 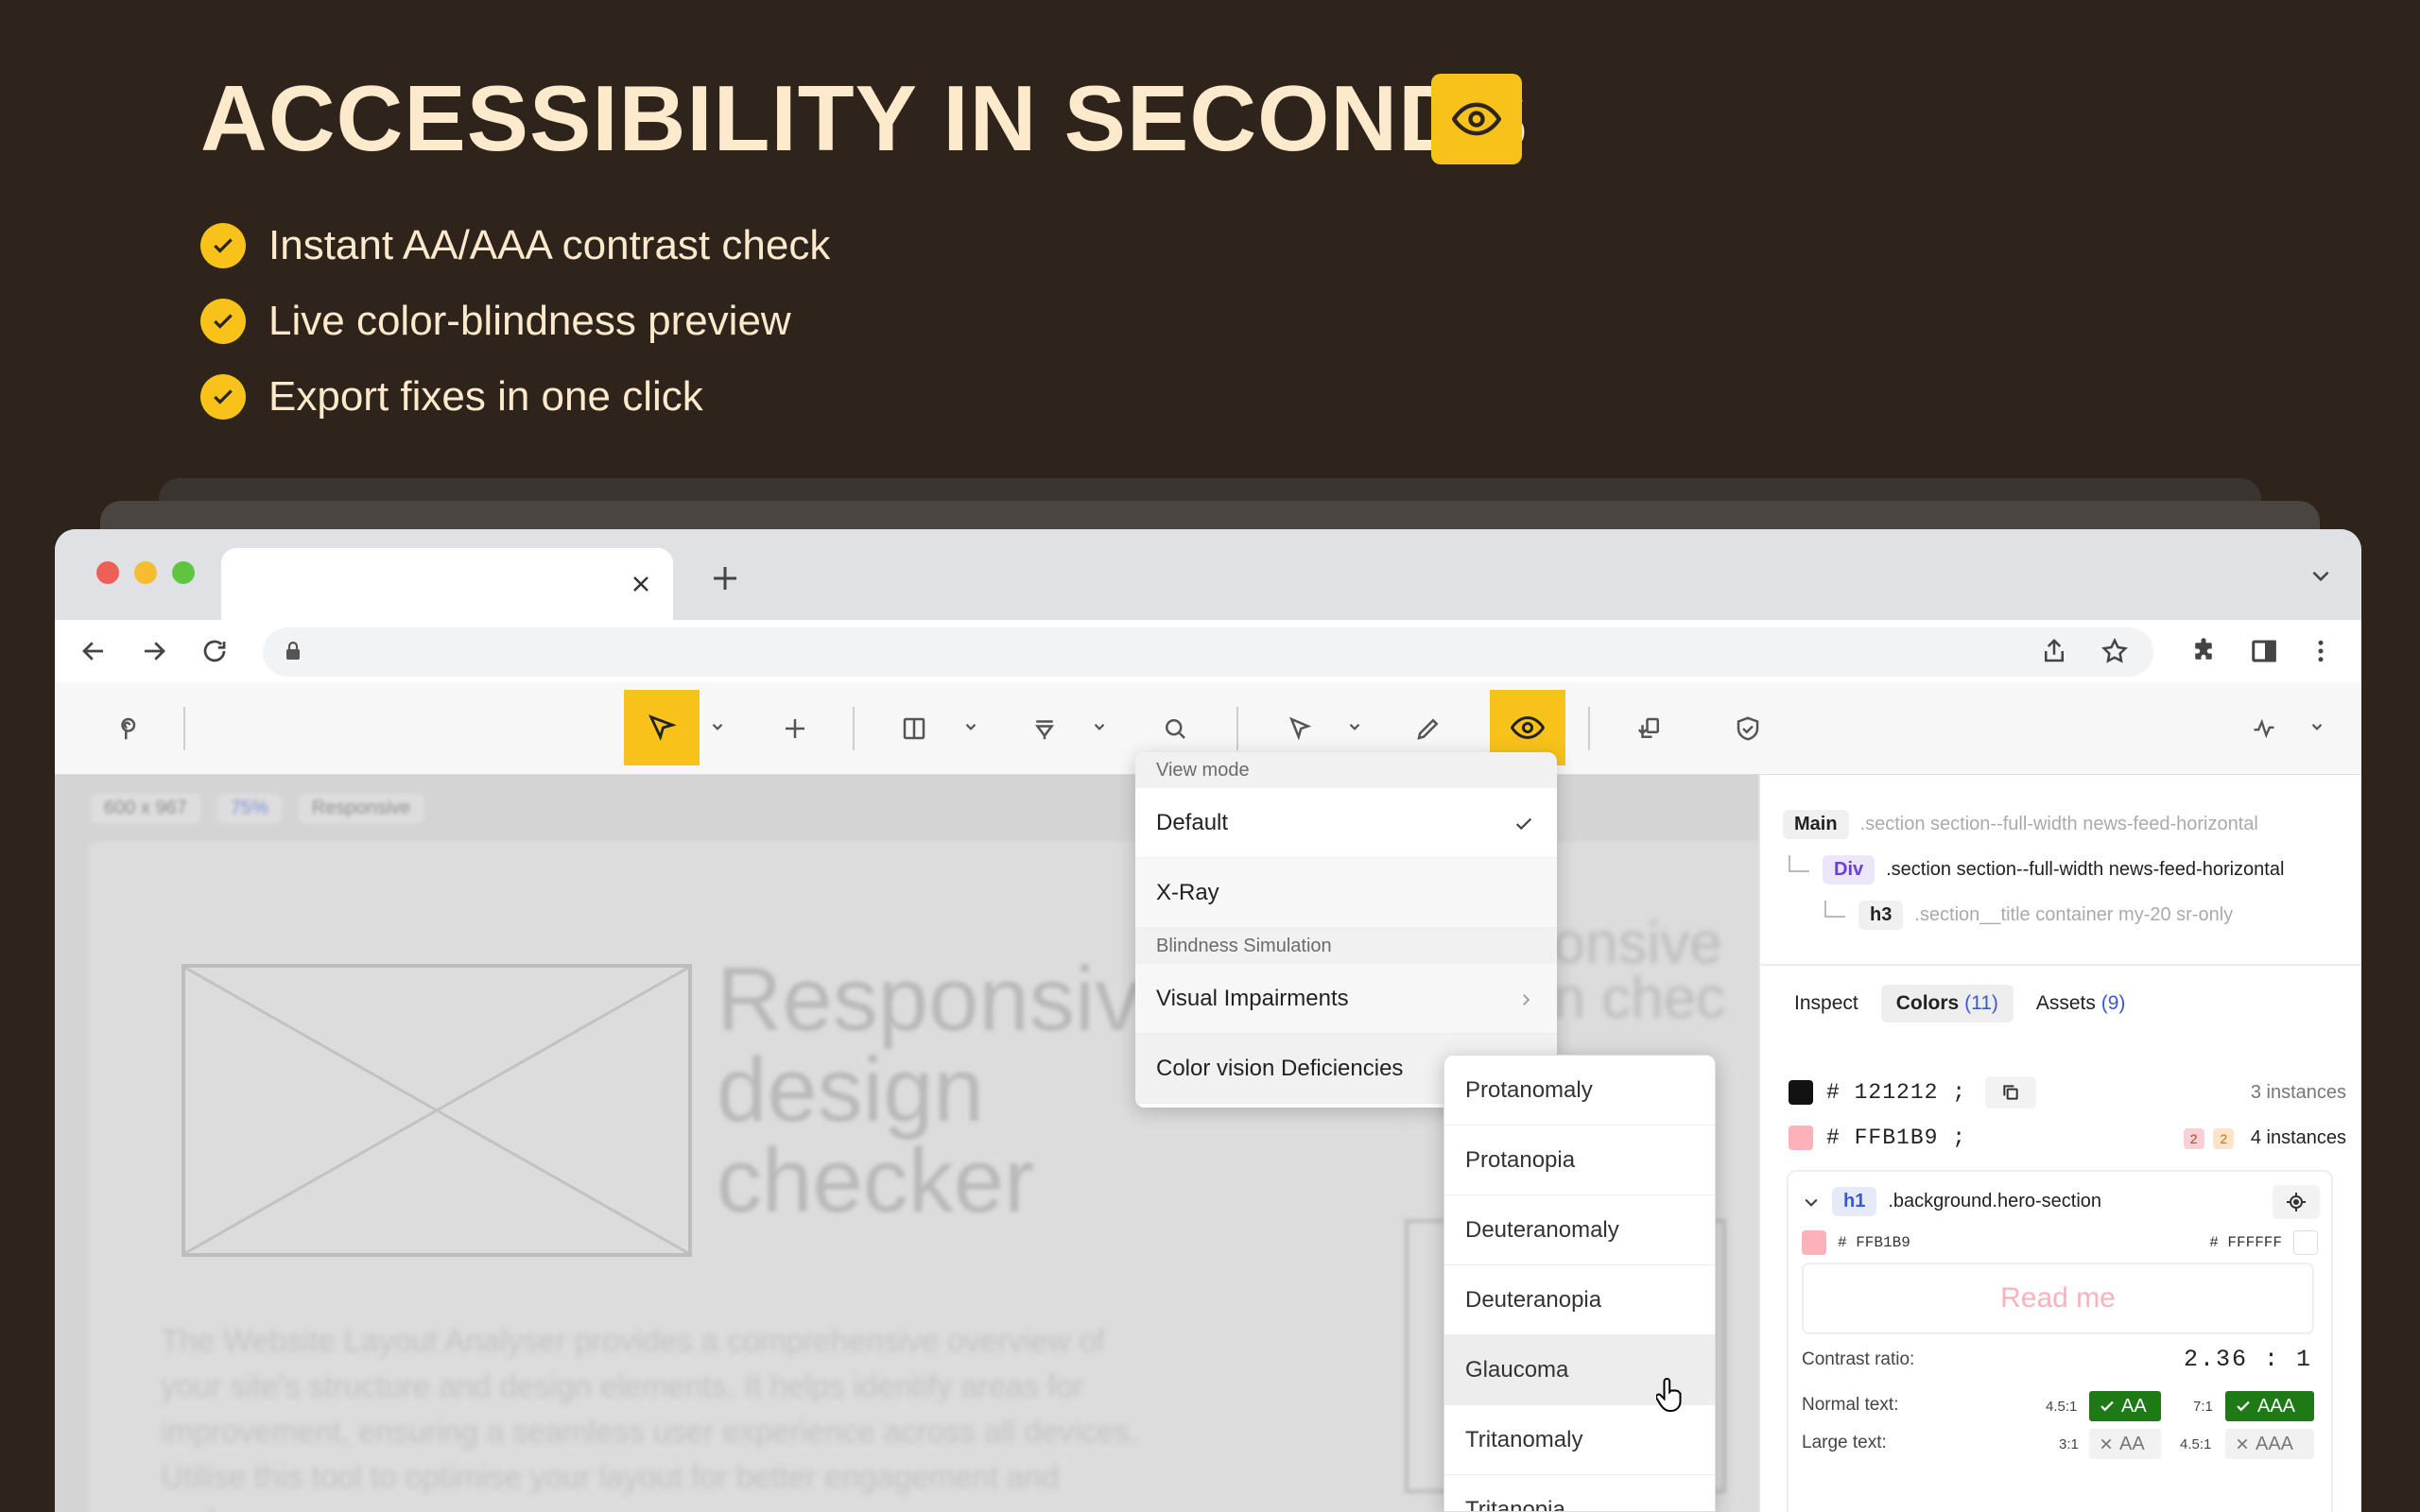 What do you see at coordinates (145, 572) in the screenshot?
I see `minimize-window-dot` at bounding box center [145, 572].